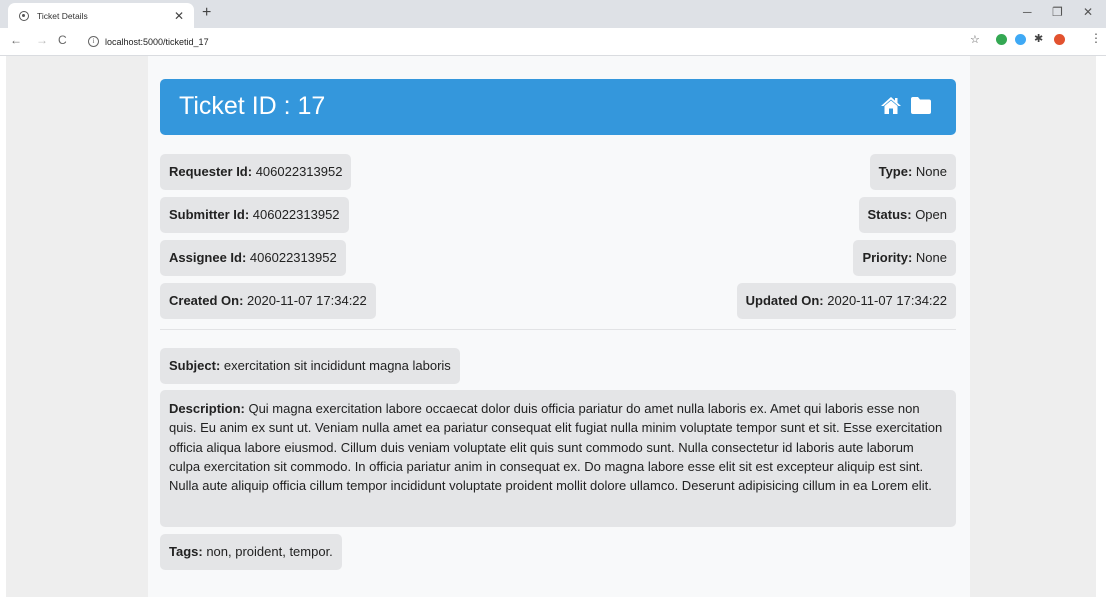 This screenshot has width=1106, height=597. What do you see at coordinates (786, 300) in the screenshot?
I see `updated-on-label: Updated On:` at bounding box center [786, 300].